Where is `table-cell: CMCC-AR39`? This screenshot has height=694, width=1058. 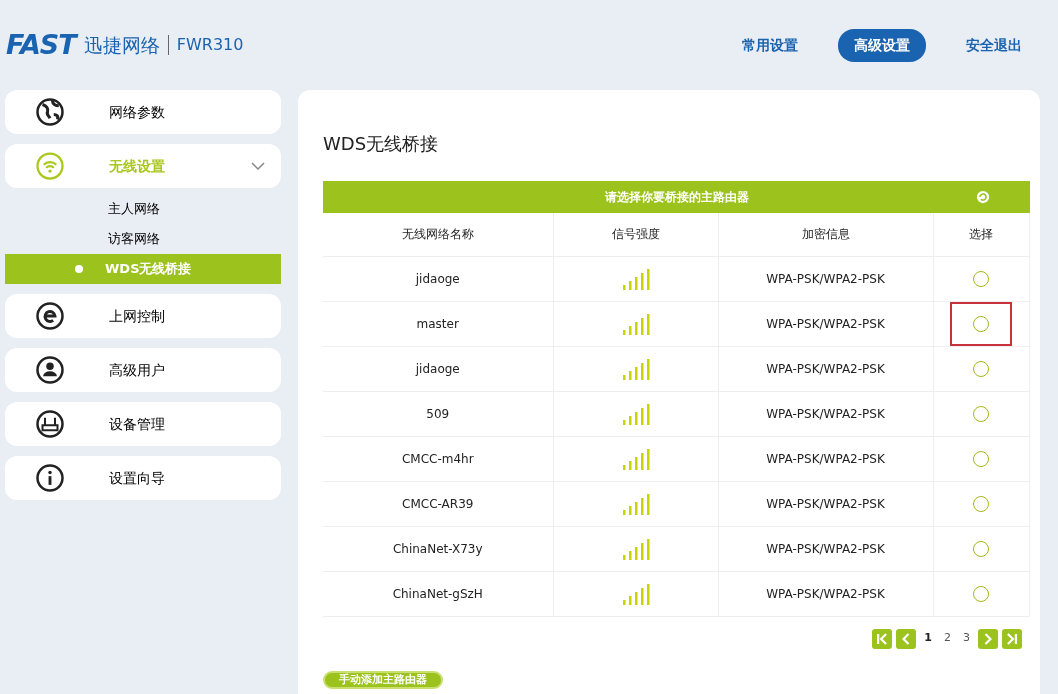
table-cell: CMCC-AR39 is located at coordinates (438, 503).